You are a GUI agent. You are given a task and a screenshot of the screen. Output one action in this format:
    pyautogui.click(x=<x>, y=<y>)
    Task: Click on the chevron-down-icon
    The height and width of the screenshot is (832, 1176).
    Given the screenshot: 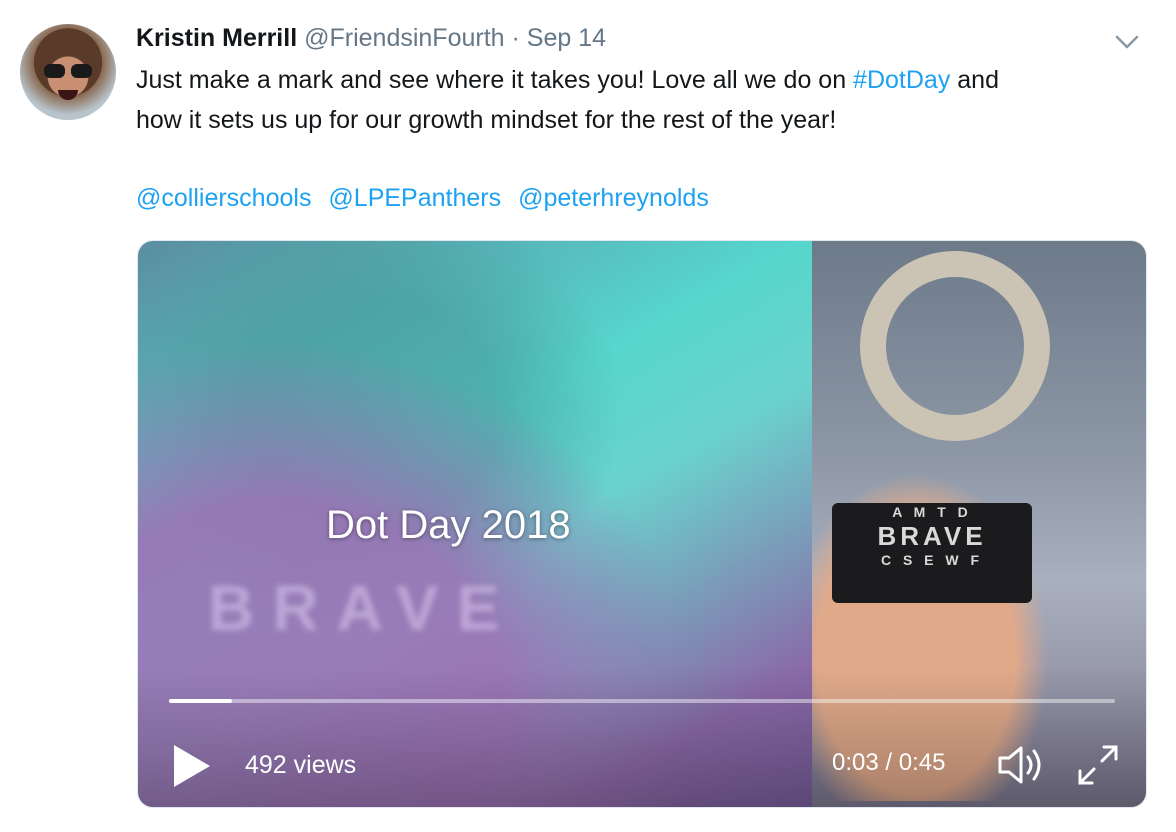 What is the action you would take?
    pyautogui.click(x=1127, y=42)
    